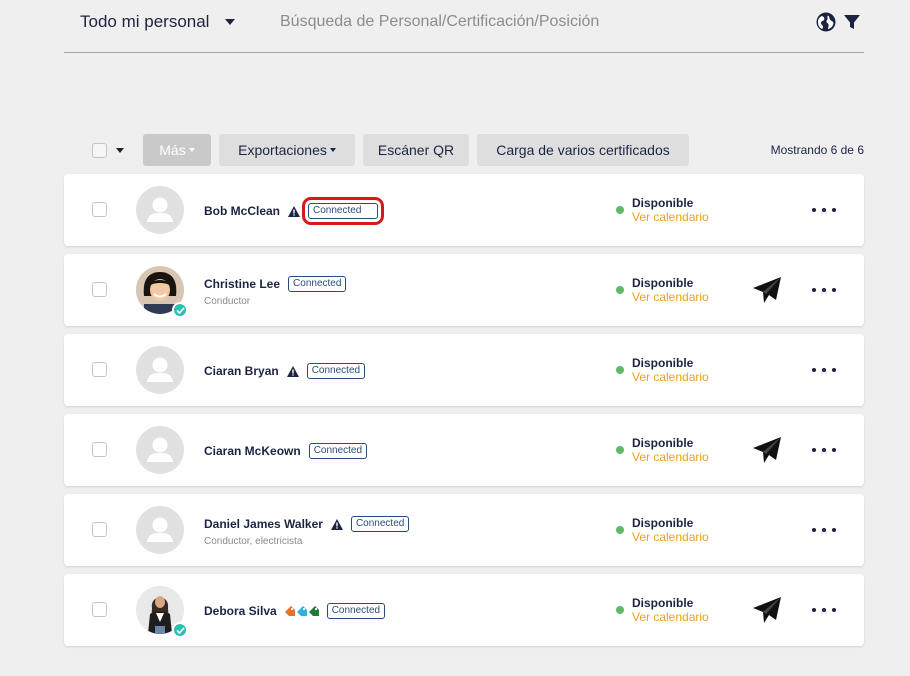 Image resolution: width=910 pixels, height=676 pixels. Describe the element at coordinates (240, 611) in the screenshot. I see `person-name: Debora Silva` at that location.